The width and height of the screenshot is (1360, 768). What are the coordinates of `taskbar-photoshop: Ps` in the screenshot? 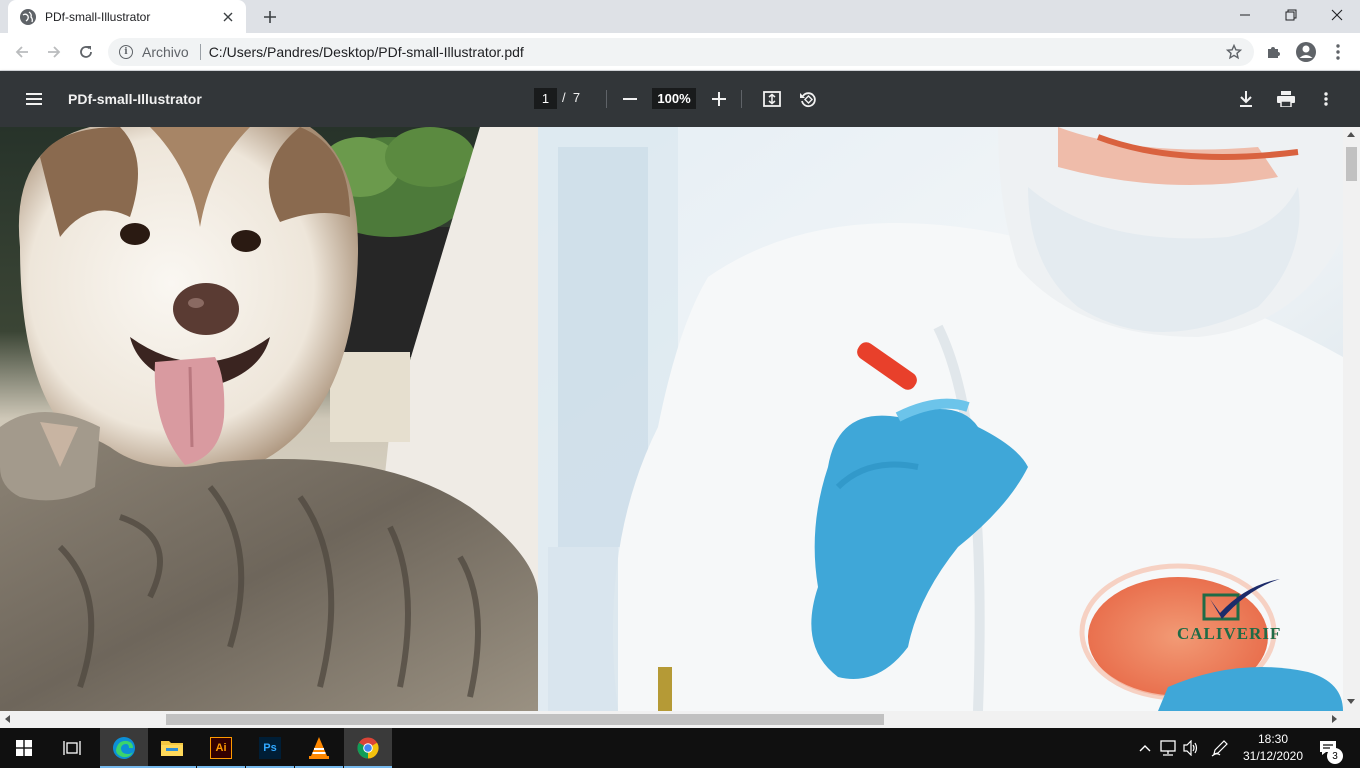 It's located at (270, 748).